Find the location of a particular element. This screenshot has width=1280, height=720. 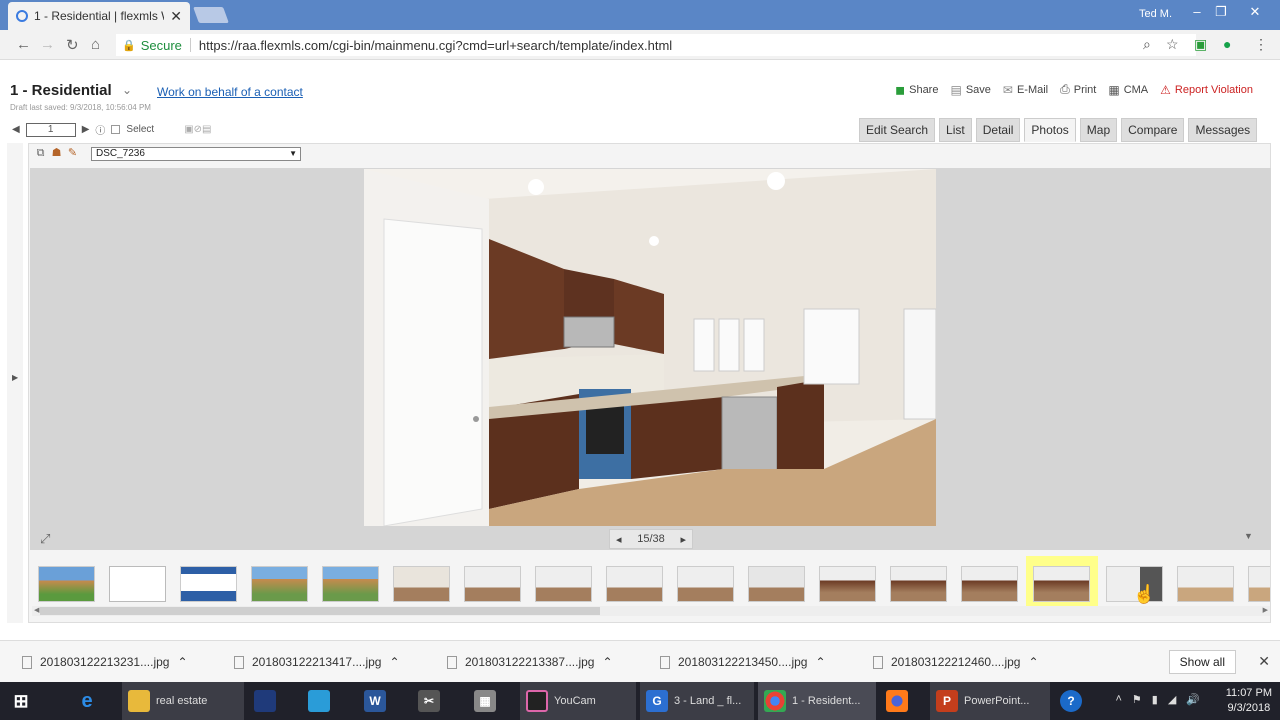

tab-compare: Compare is located at coordinates (1153, 130).